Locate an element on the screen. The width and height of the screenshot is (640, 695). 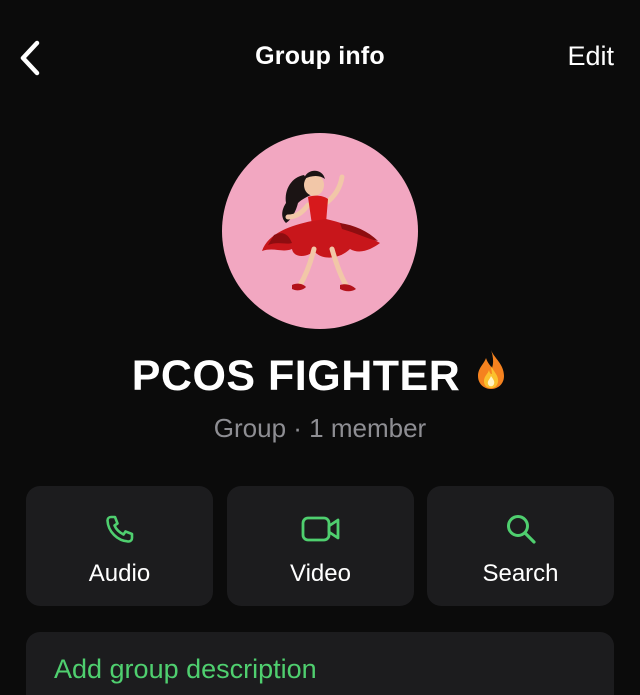
group-name-text: PCOS FIGHTER is located at coordinates (296, 376).